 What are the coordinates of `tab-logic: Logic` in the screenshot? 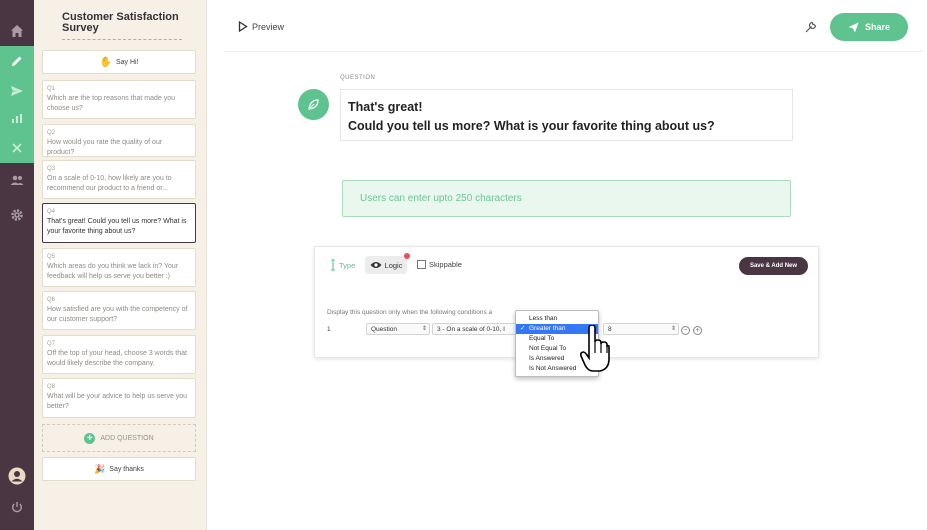 It's located at (387, 263).